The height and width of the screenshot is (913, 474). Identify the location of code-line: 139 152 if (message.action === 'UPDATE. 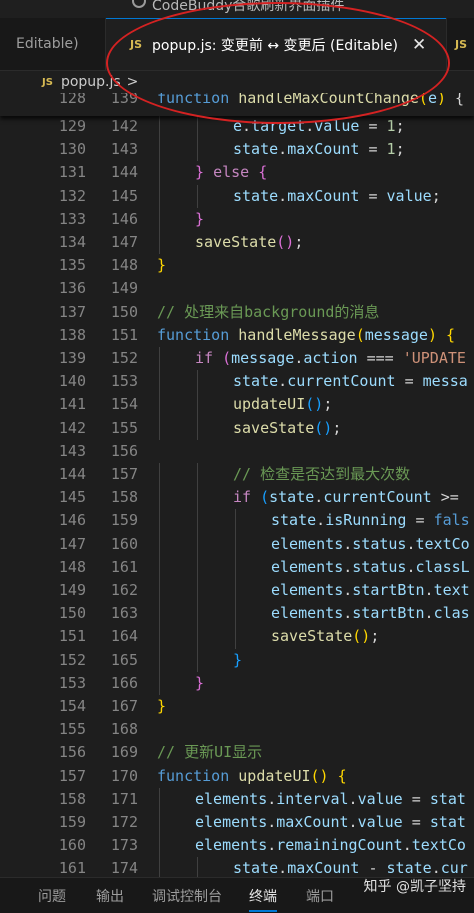
(237, 359).